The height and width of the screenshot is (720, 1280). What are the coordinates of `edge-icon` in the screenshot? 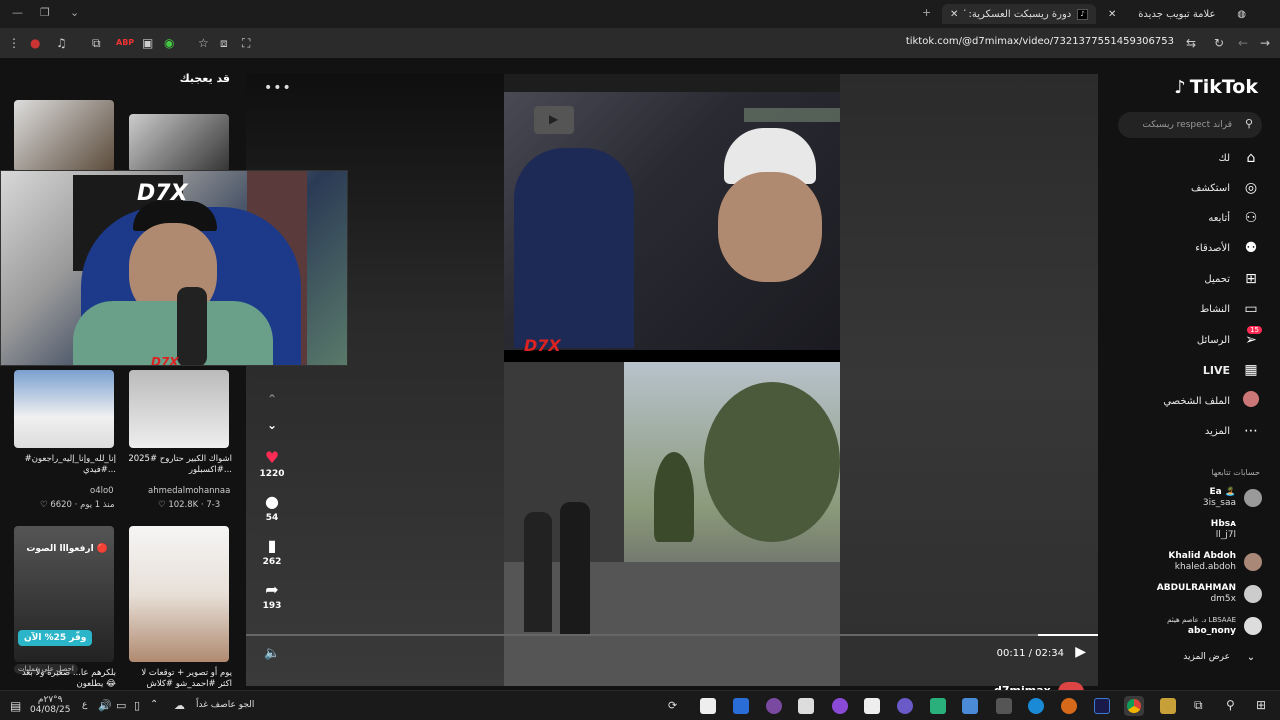 It's located at (1036, 706).